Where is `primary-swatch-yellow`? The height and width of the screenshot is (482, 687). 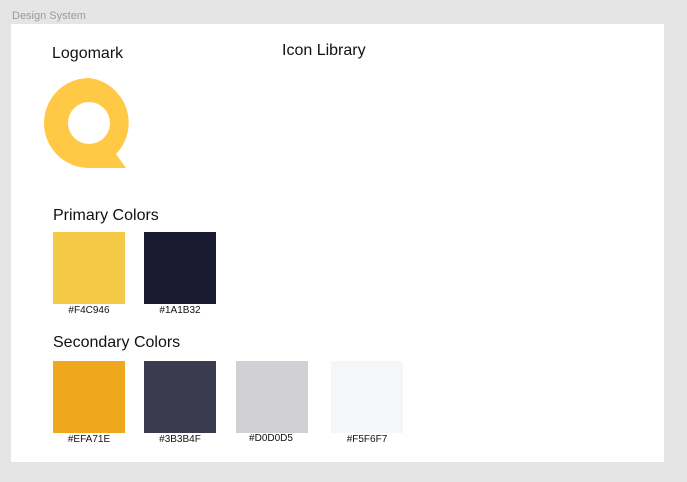 primary-swatch-yellow is located at coordinates (89, 268).